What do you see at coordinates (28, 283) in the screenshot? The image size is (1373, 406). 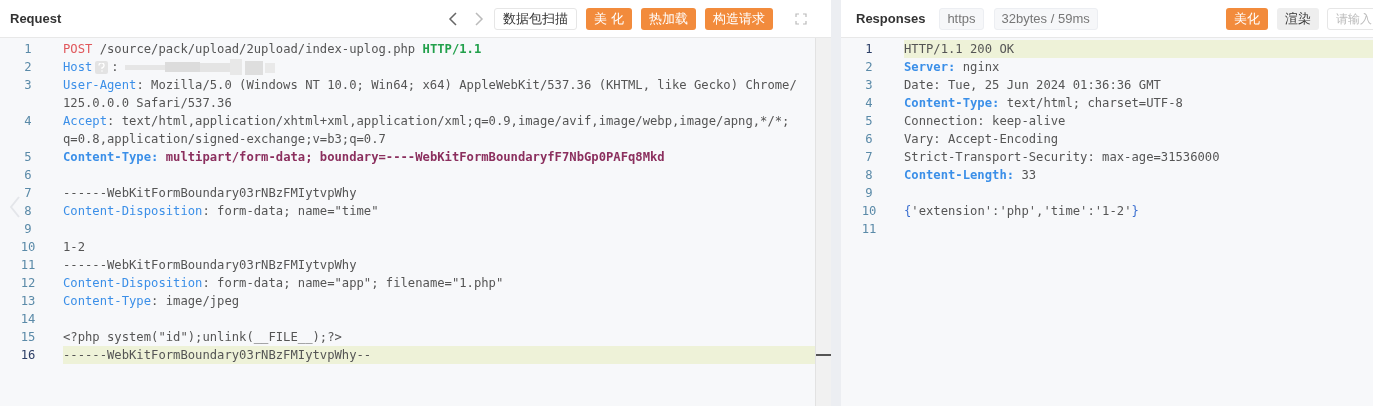 I see `line-number: 12` at bounding box center [28, 283].